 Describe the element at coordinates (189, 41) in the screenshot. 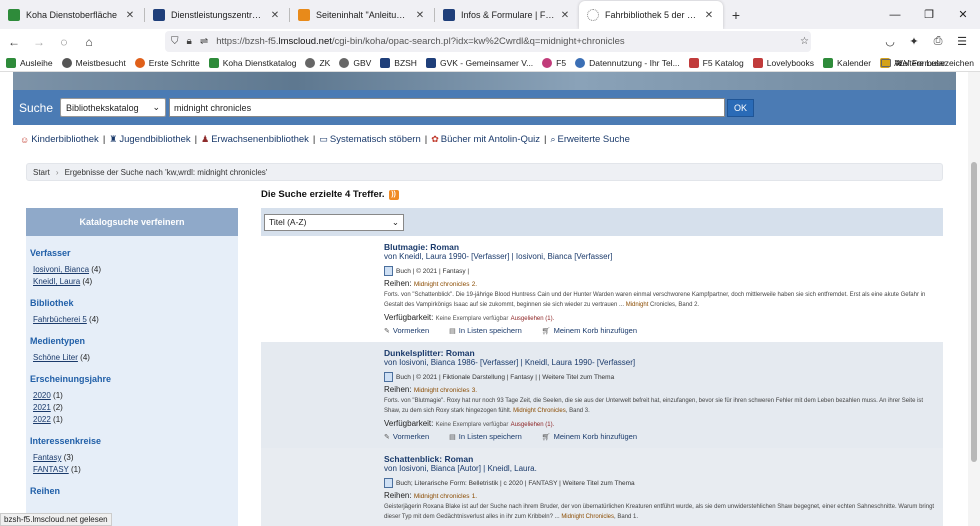

I see `lock-icon: 🔒︎` at that location.